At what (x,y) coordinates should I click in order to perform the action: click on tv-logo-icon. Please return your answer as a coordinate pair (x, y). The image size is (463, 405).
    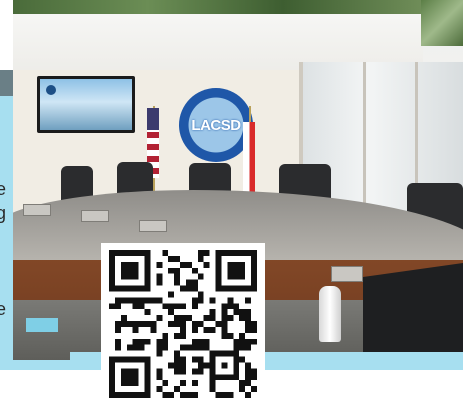
    Looking at the image, I should click on (51, 90).